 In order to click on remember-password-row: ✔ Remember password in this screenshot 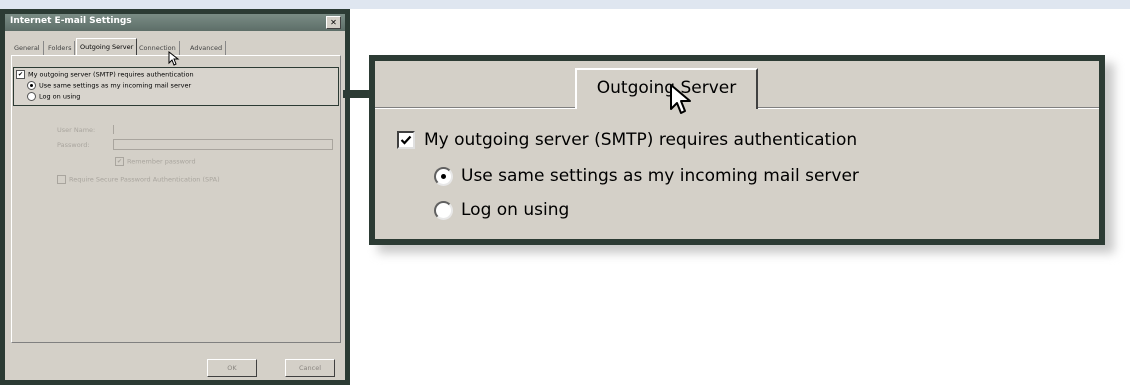, I will do `click(155, 161)`.